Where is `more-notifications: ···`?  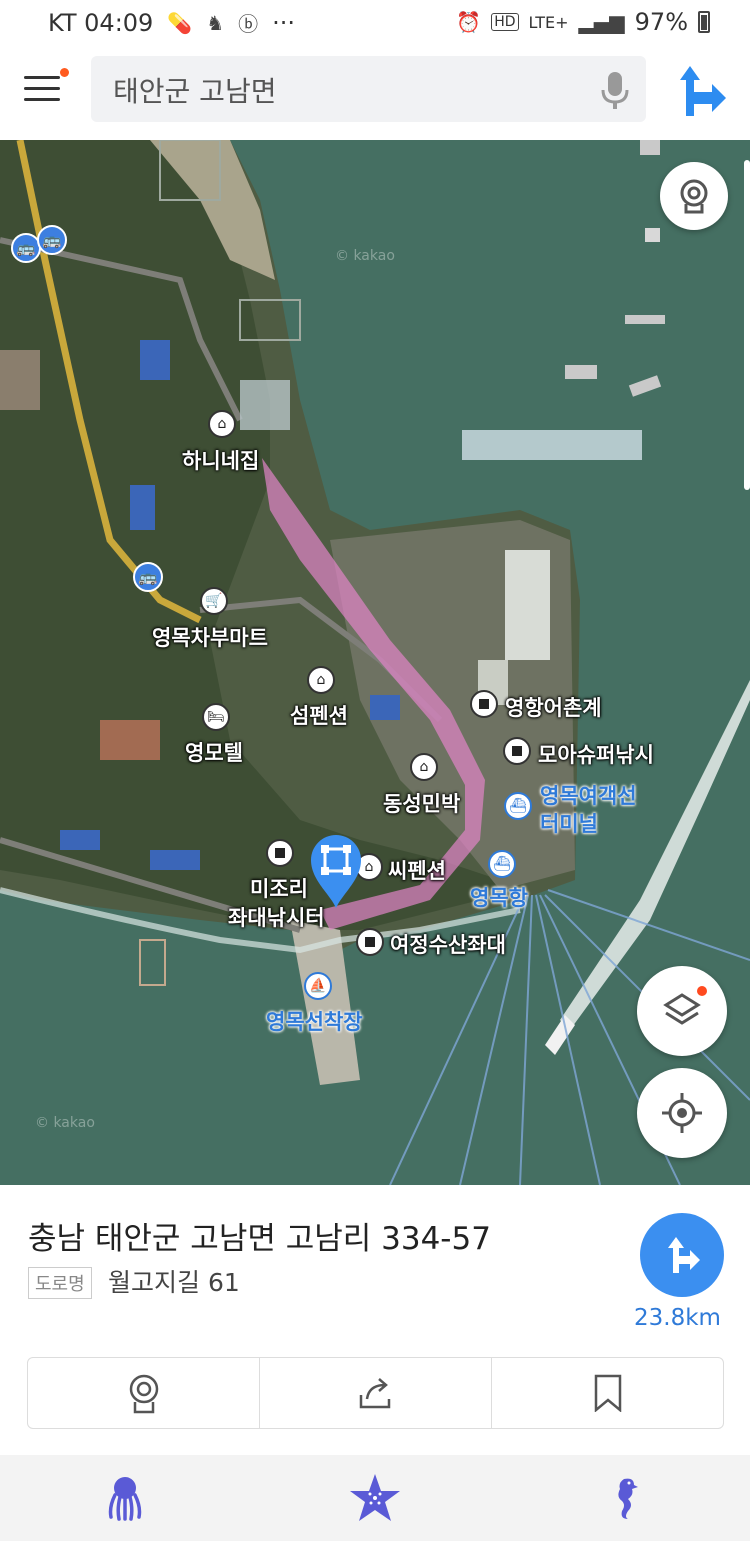 more-notifications: ··· is located at coordinates (284, 22).